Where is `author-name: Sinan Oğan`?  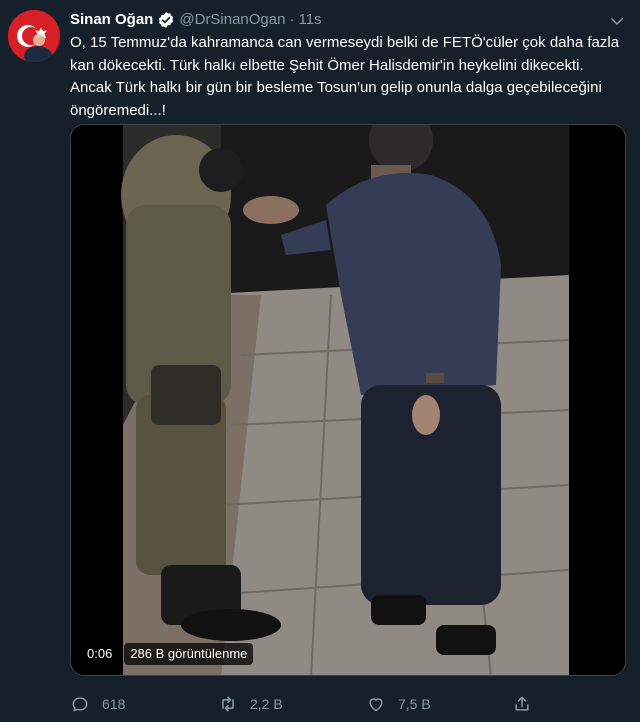
author-name: Sinan Oğan is located at coordinates (111, 20).